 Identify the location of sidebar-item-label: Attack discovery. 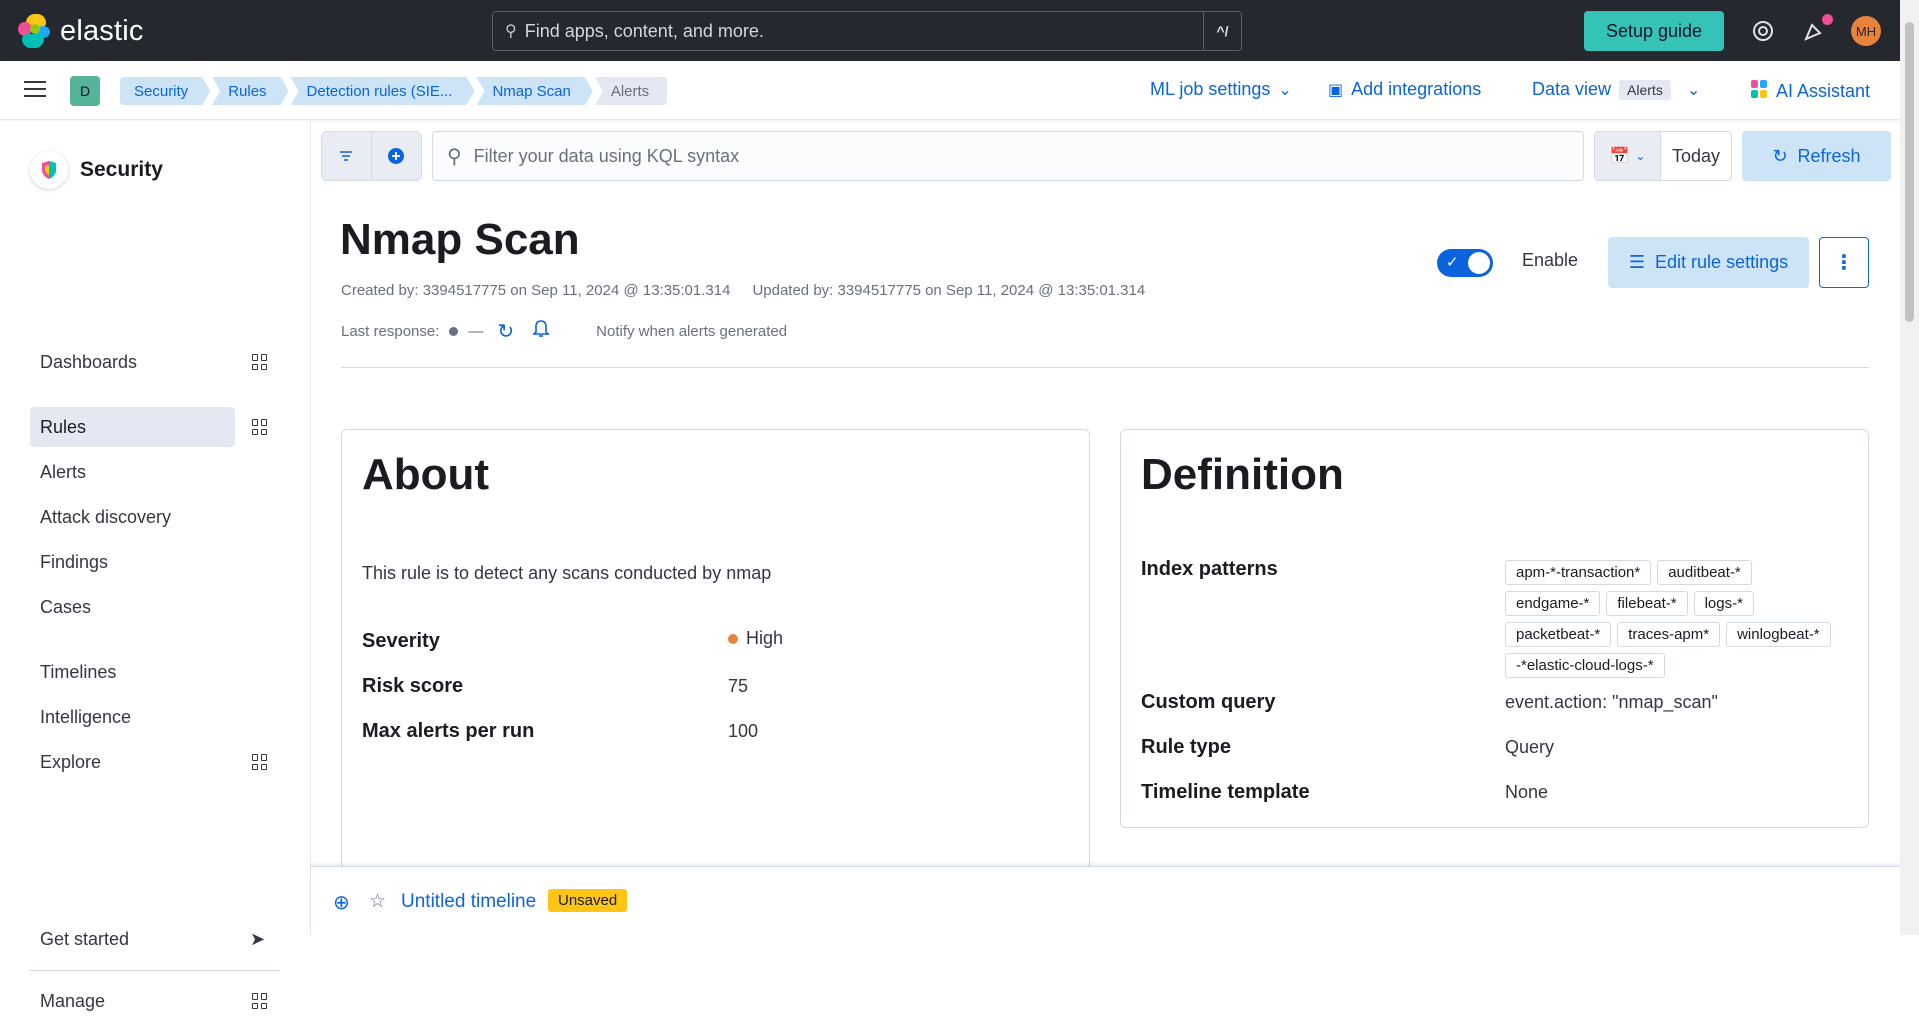
(106, 516).